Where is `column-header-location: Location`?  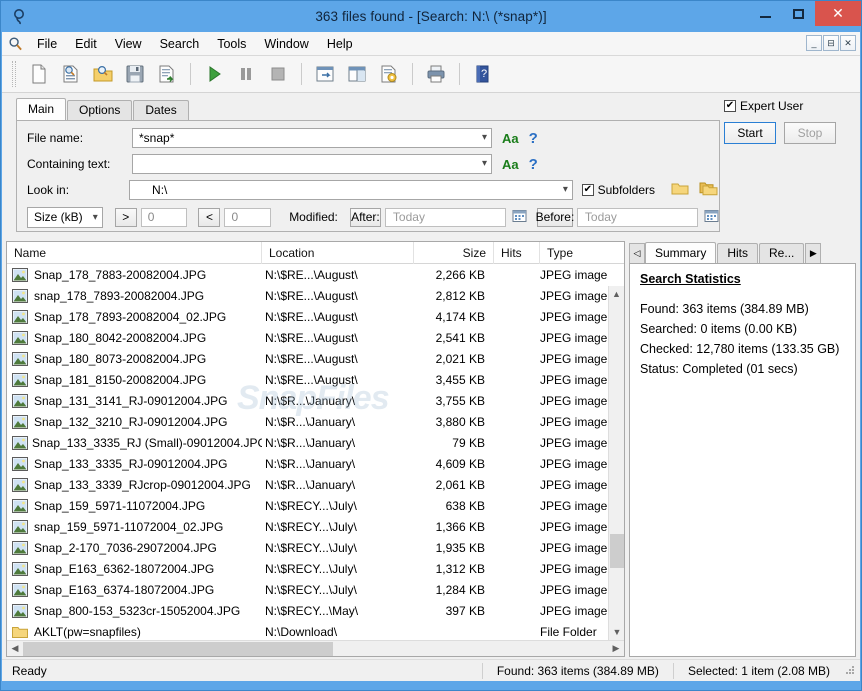 column-header-location: Location is located at coordinates (338, 253).